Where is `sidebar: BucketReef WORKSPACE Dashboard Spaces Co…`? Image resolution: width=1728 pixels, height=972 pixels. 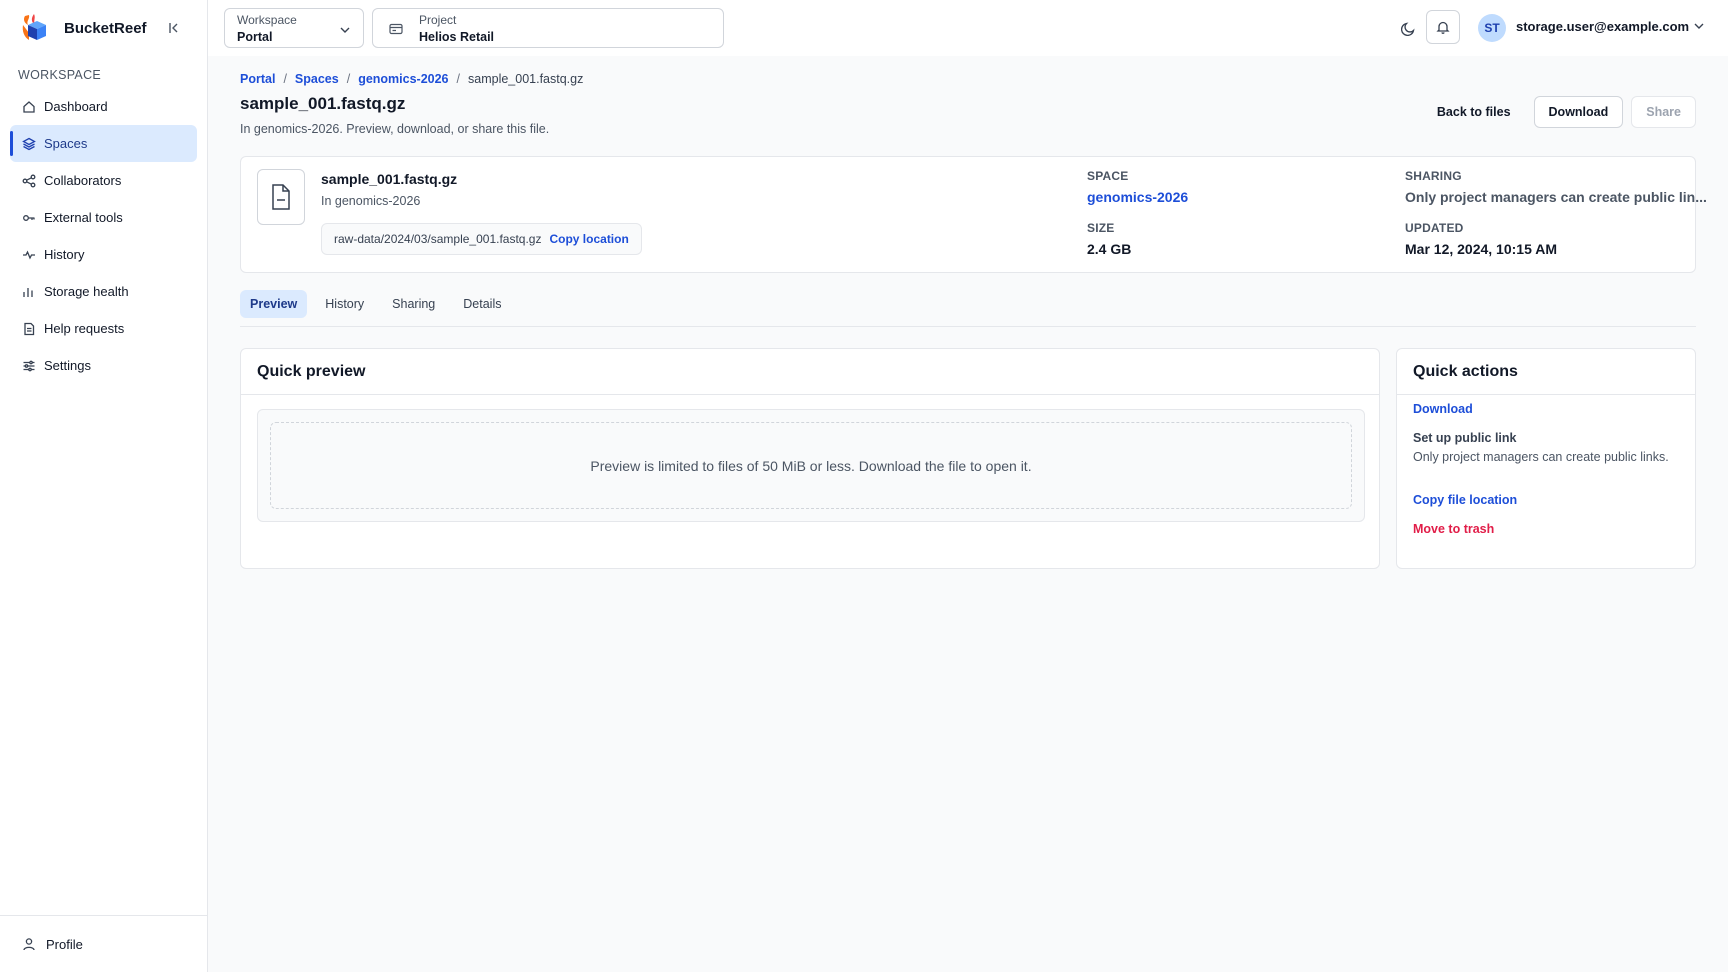
sidebar: BucketReef WORKSPACE Dashboard Spaces Co… is located at coordinates (104, 486).